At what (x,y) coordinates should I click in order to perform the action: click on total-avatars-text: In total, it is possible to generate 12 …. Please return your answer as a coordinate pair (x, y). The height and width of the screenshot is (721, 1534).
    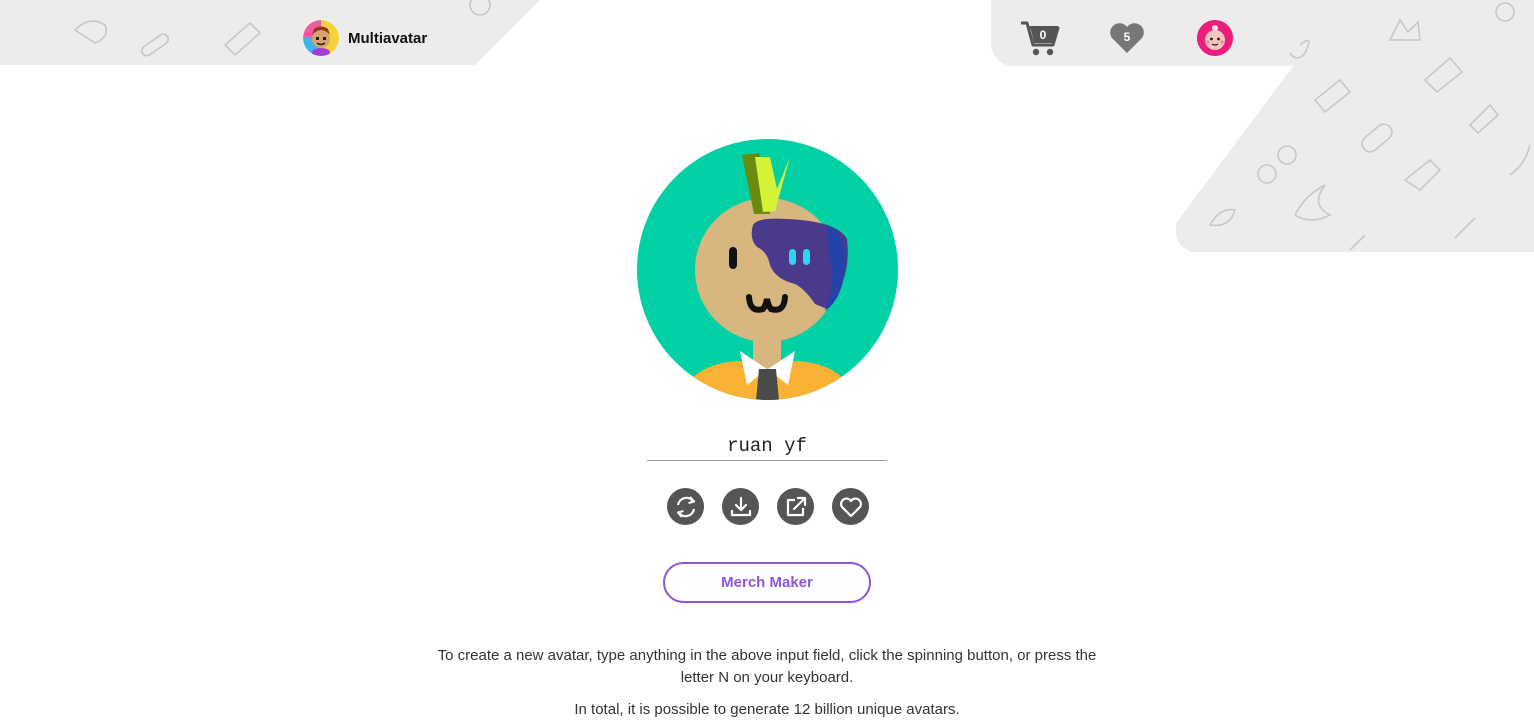
    Looking at the image, I should click on (767, 709).